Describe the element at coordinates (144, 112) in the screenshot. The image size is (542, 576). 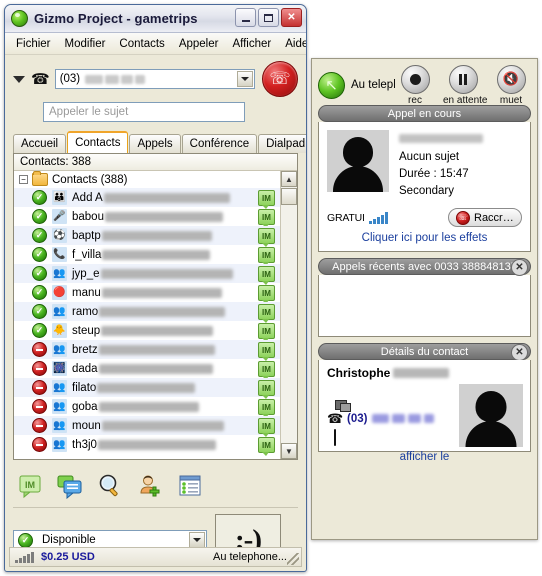
I see `subject-input: Appeler le sujet` at that location.